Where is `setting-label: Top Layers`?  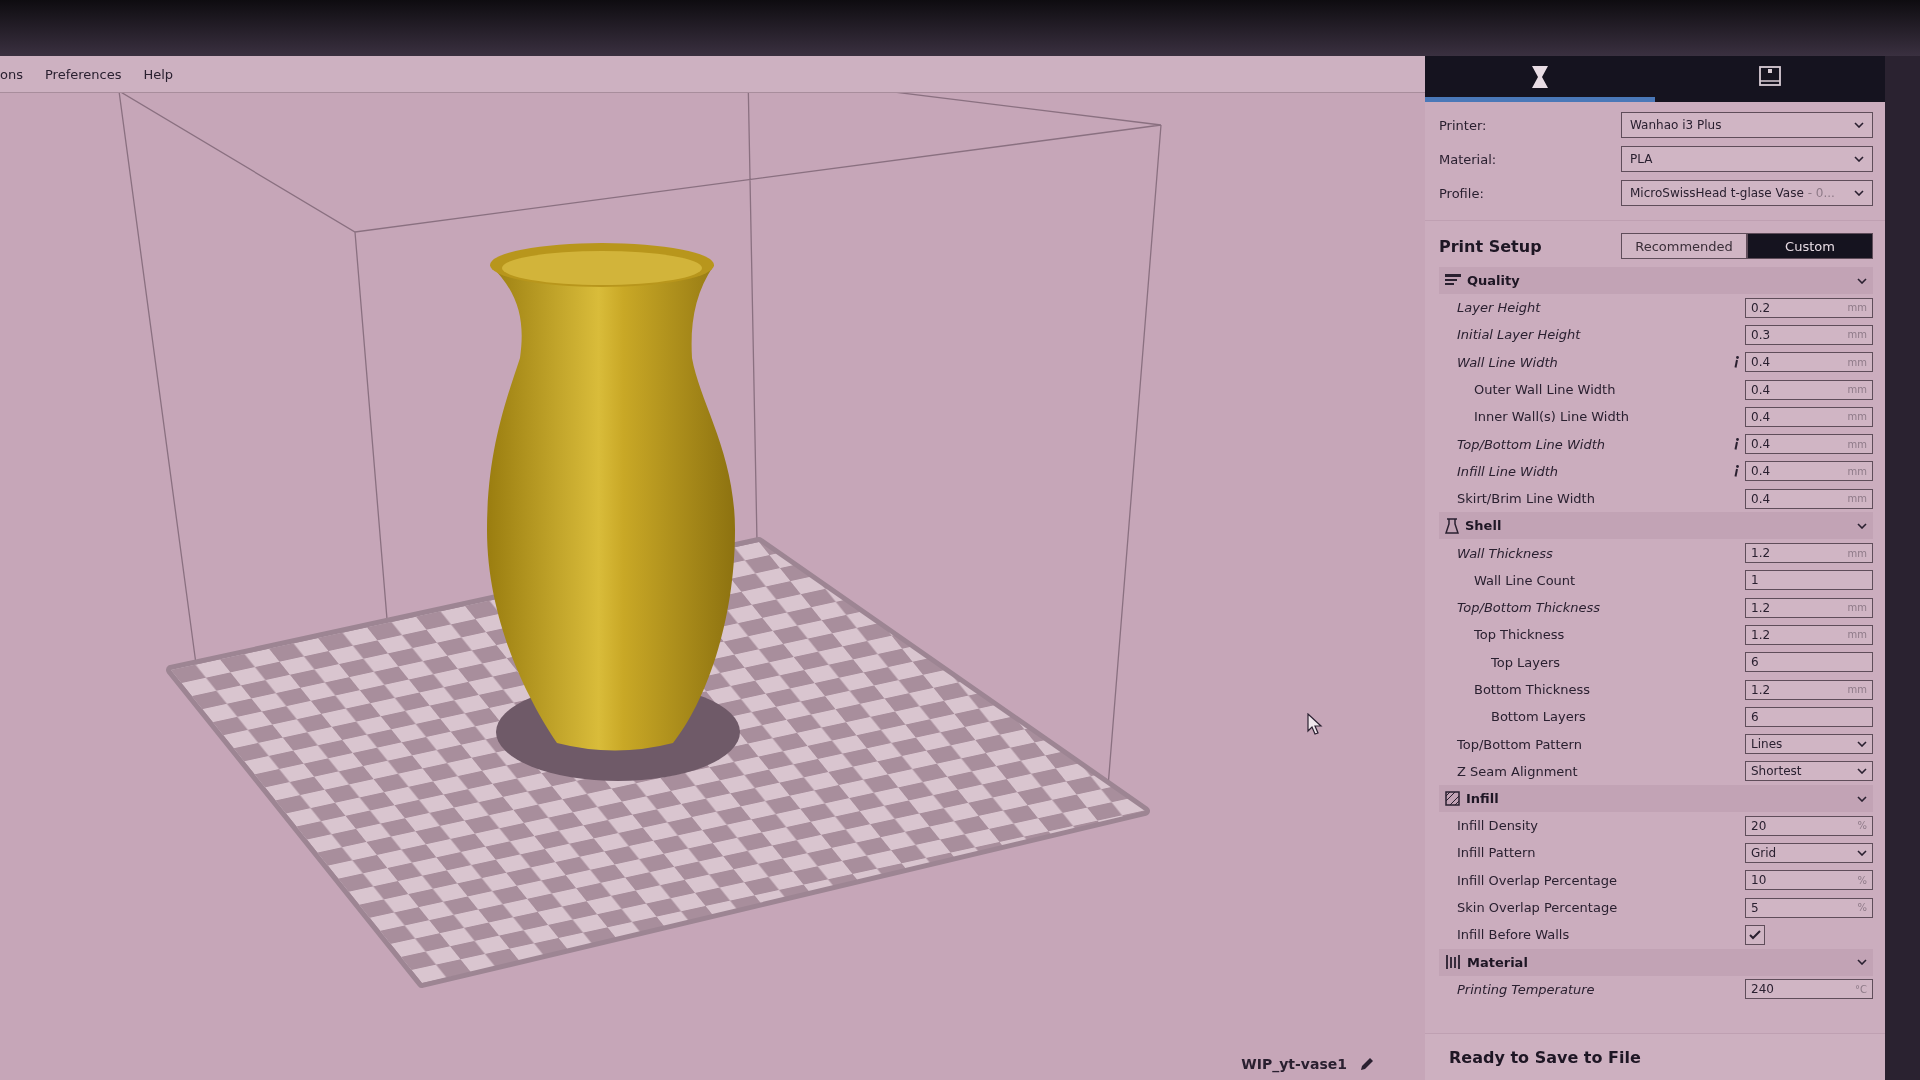 setting-label: Top Layers is located at coordinates (1526, 662).